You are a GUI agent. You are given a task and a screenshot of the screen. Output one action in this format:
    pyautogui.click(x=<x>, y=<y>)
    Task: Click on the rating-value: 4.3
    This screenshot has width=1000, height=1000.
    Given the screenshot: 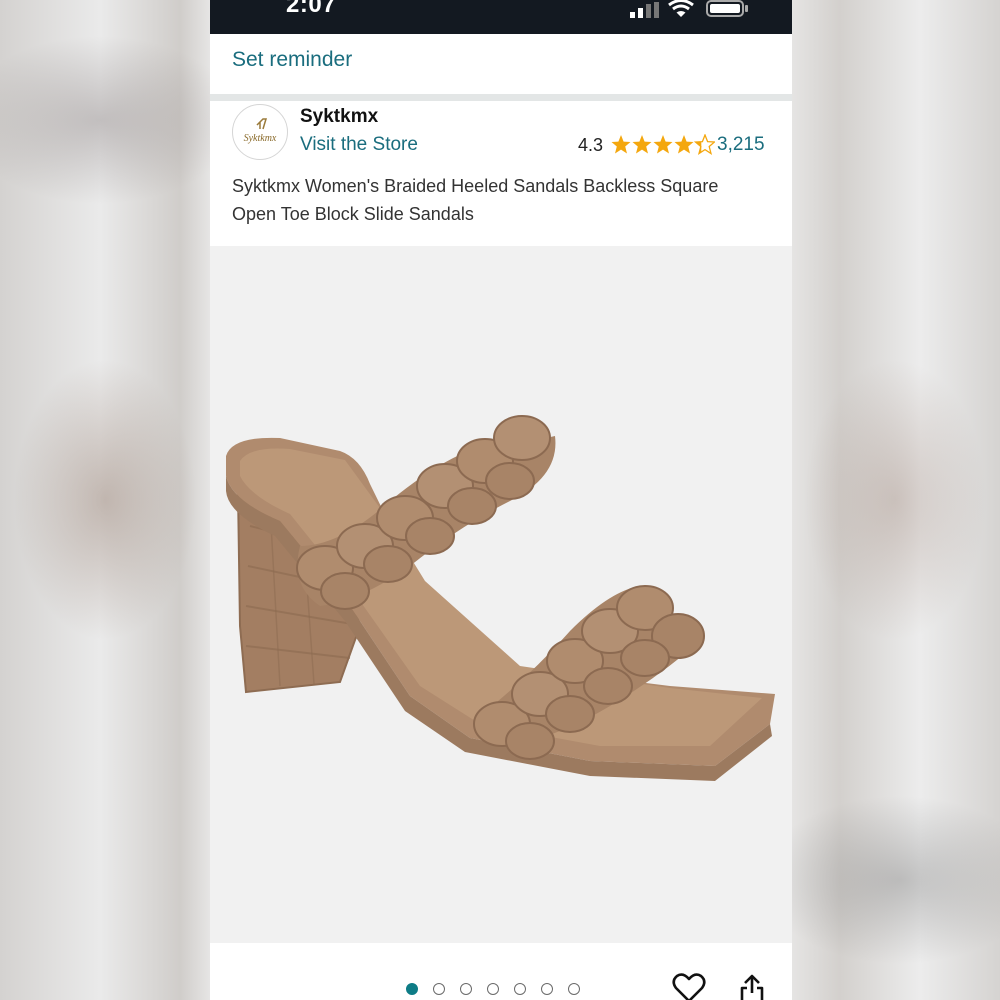 What is the action you would take?
    pyautogui.click(x=591, y=145)
    